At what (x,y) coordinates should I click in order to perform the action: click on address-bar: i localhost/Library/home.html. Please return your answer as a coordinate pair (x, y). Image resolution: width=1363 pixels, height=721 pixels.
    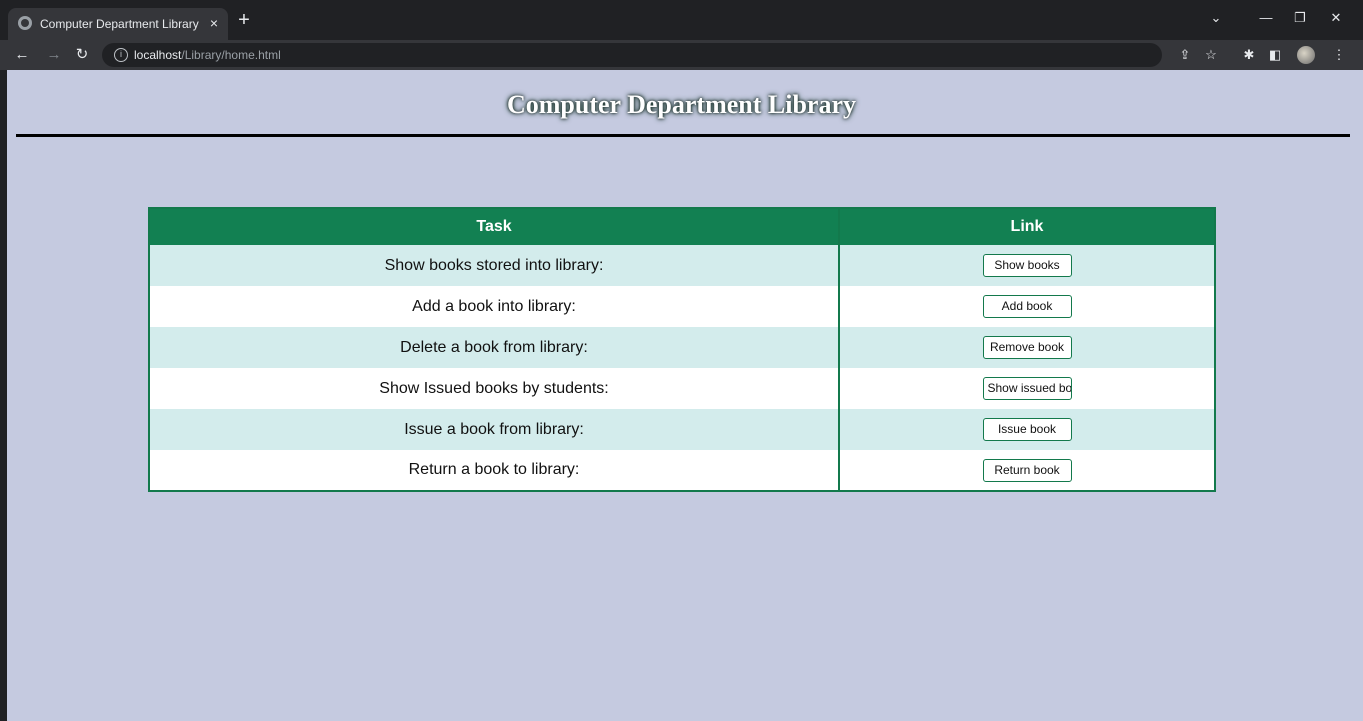
    Looking at the image, I should click on (632, 55).